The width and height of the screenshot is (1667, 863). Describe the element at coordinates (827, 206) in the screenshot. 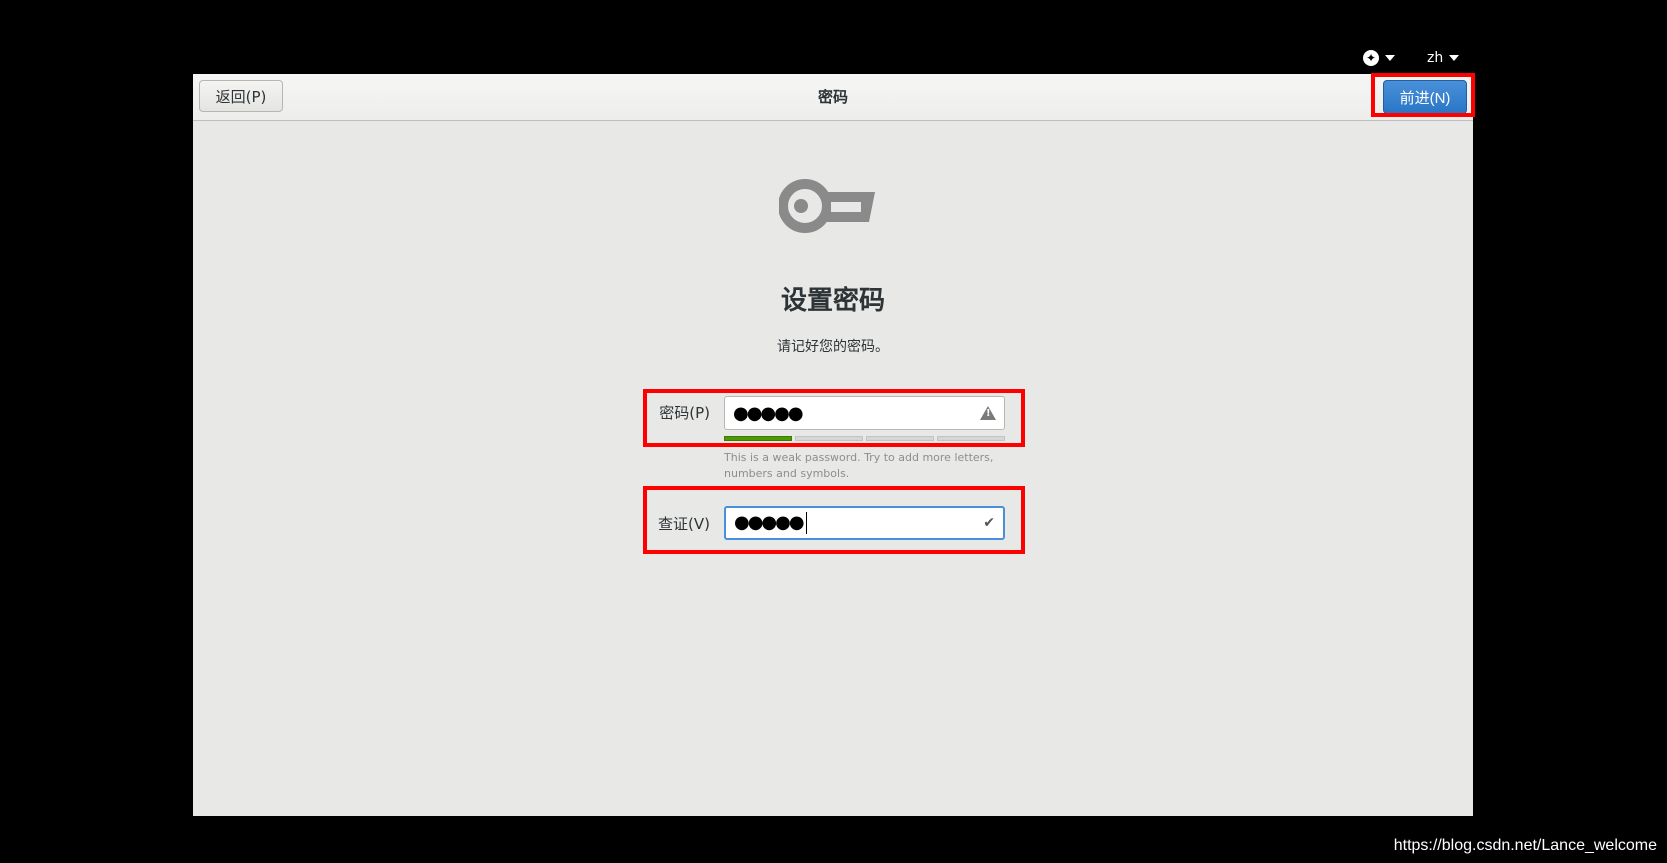

I see `key-icon` at that location.